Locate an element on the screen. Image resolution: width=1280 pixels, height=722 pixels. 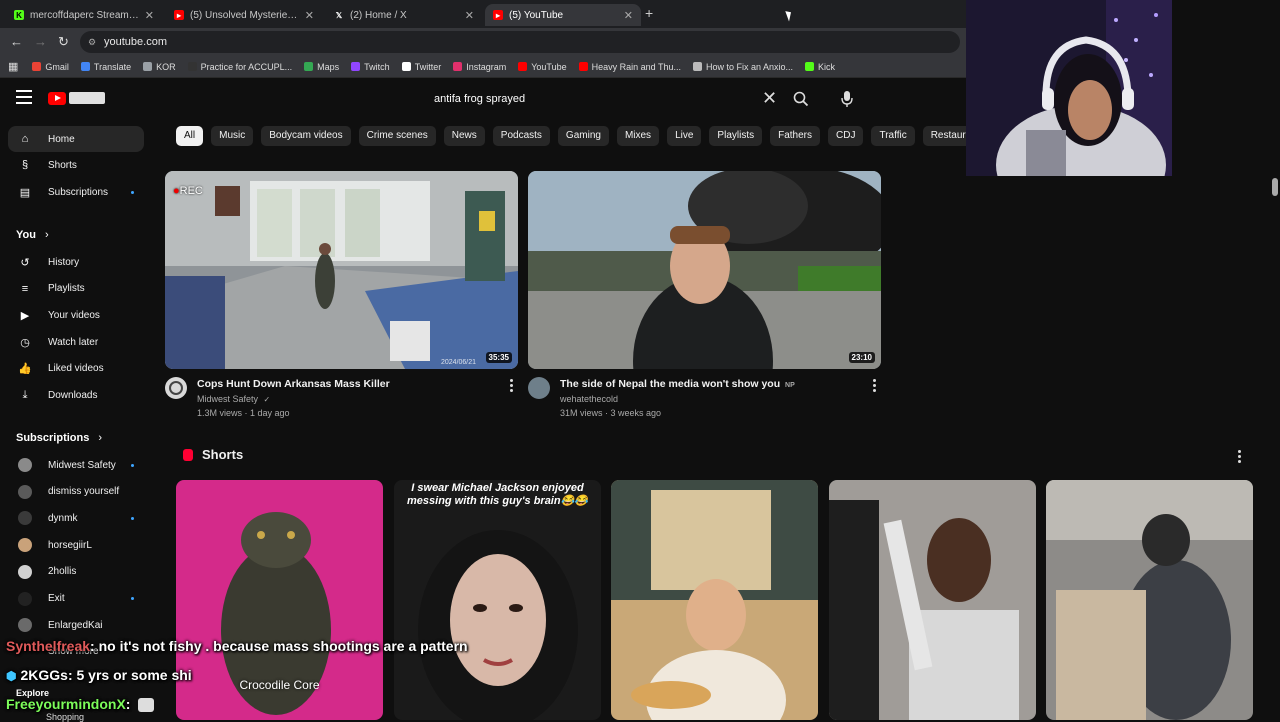
browser-tab: K mercoffdaperc Stream - Watch ✕ is located at coordinates (84, 15).